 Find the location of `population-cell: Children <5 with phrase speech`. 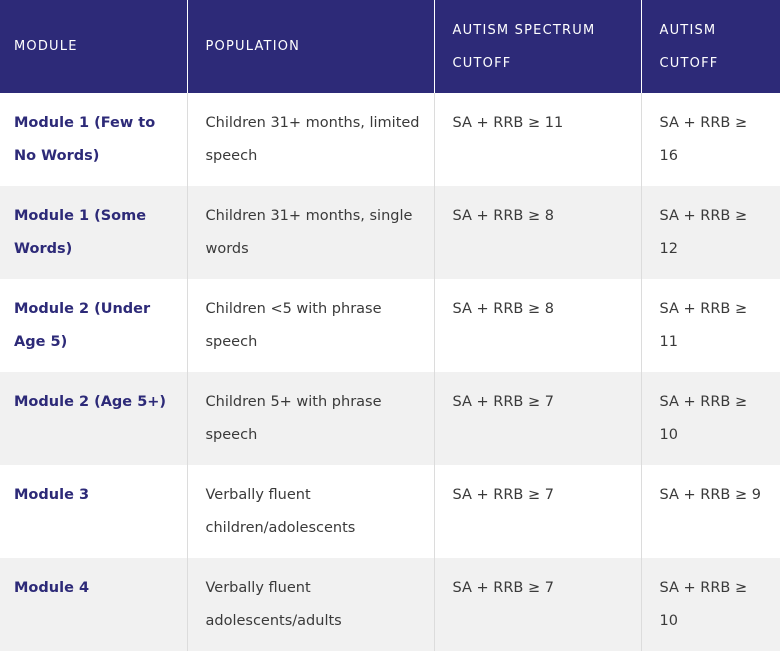

population-cell: Children <5 with phrase speech is located at coordinates (311, 325).